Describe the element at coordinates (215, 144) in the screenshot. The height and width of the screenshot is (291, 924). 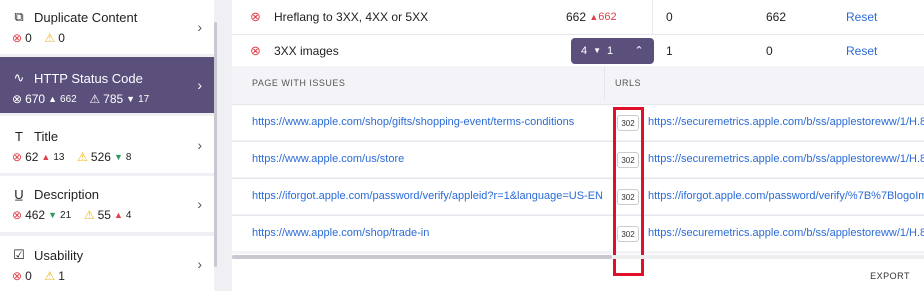
I see `sidebar-scrollbar` at that location.